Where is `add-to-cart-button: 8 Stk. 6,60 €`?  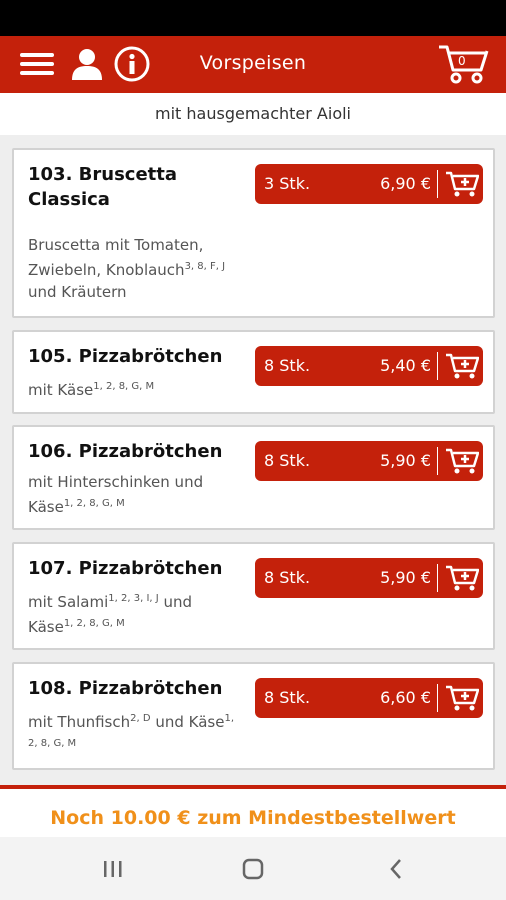
add-to-cart-button: 8 Stk. 6,60 € is located at coordinates (369, 698).